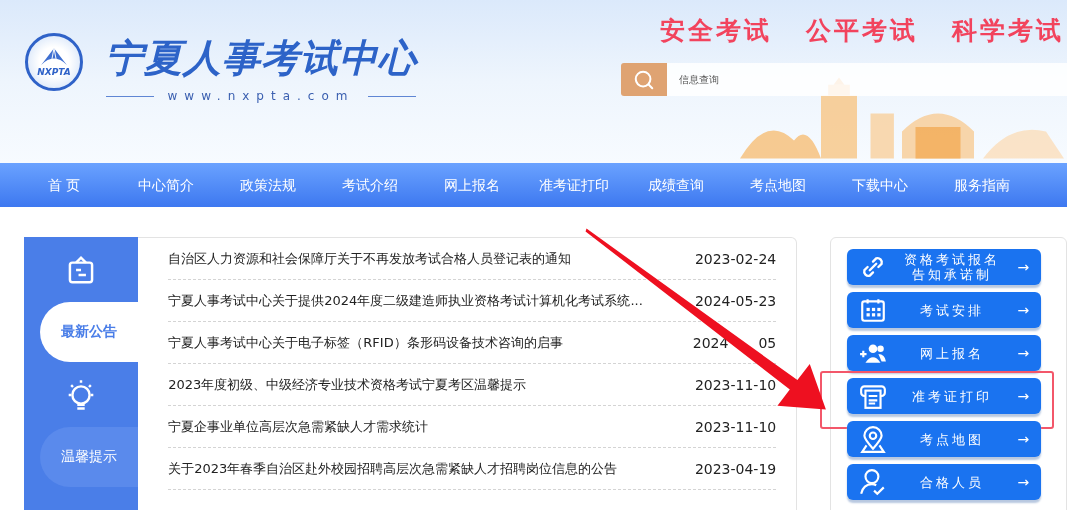 The image size is (1067, 510). I want to click on nav-link: 准考证打印, so click(574, 185).